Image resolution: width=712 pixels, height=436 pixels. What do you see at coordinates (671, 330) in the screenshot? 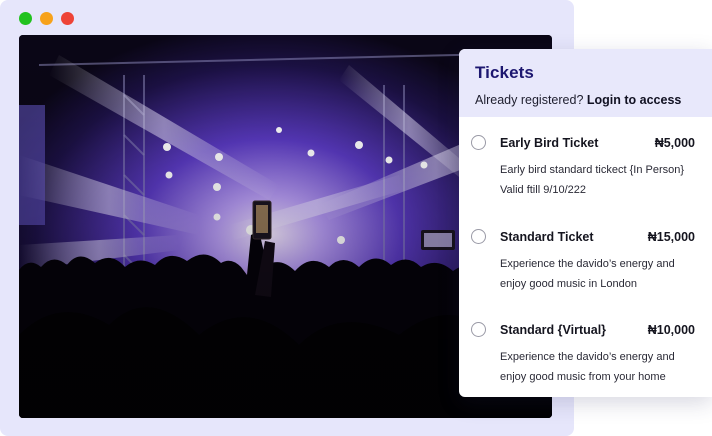
I see `ticket-price: ₦10,000` at bounding box center [671, 330].